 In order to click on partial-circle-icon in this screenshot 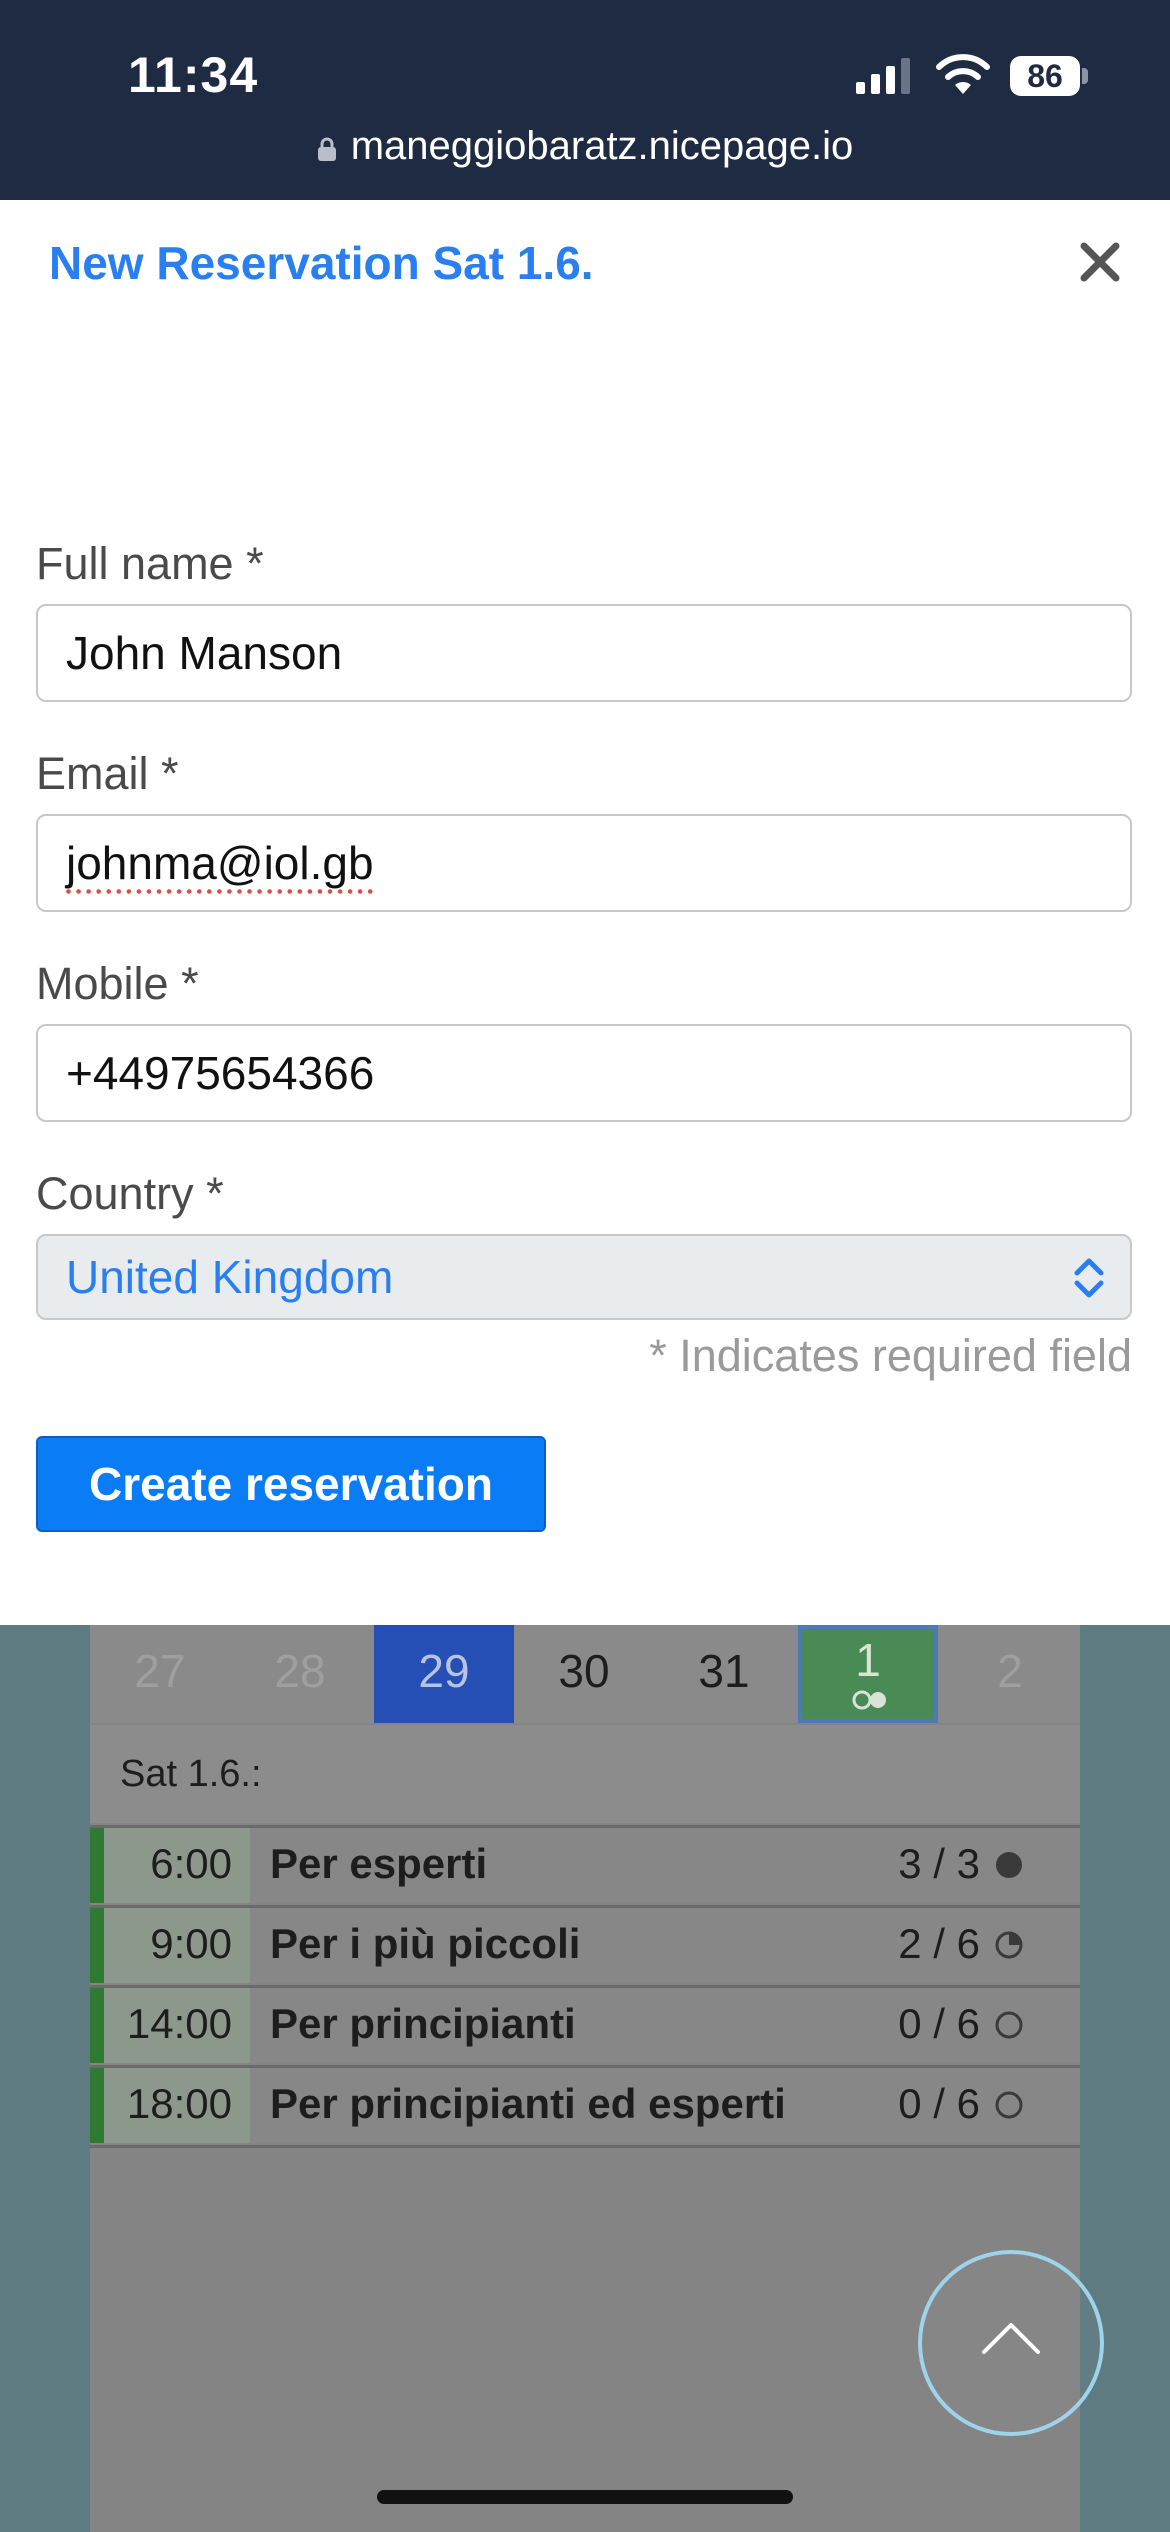, I will do `click(1009, 1945)`.